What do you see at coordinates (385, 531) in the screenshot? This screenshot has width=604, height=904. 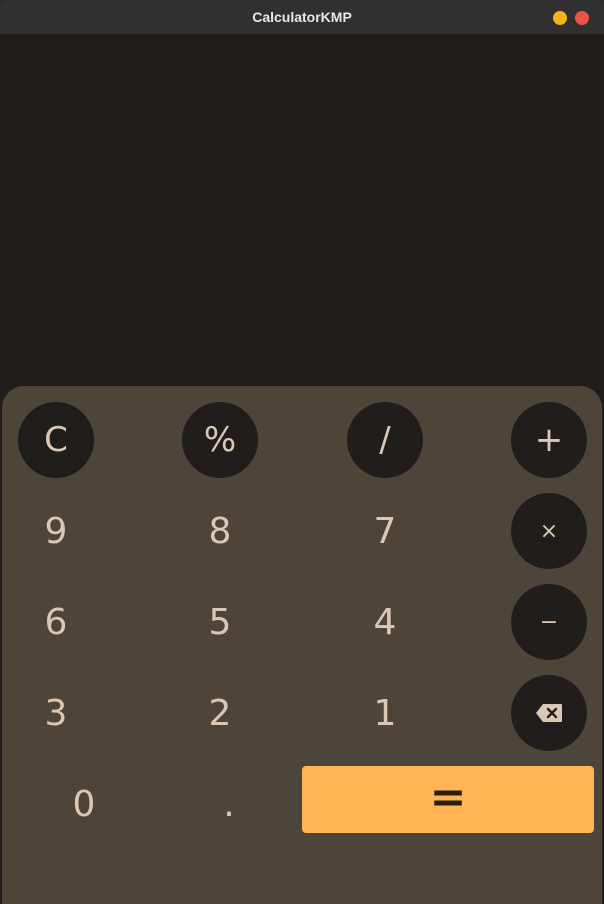 I see `digit-7-button: 7` at bounding box center [385, 531].